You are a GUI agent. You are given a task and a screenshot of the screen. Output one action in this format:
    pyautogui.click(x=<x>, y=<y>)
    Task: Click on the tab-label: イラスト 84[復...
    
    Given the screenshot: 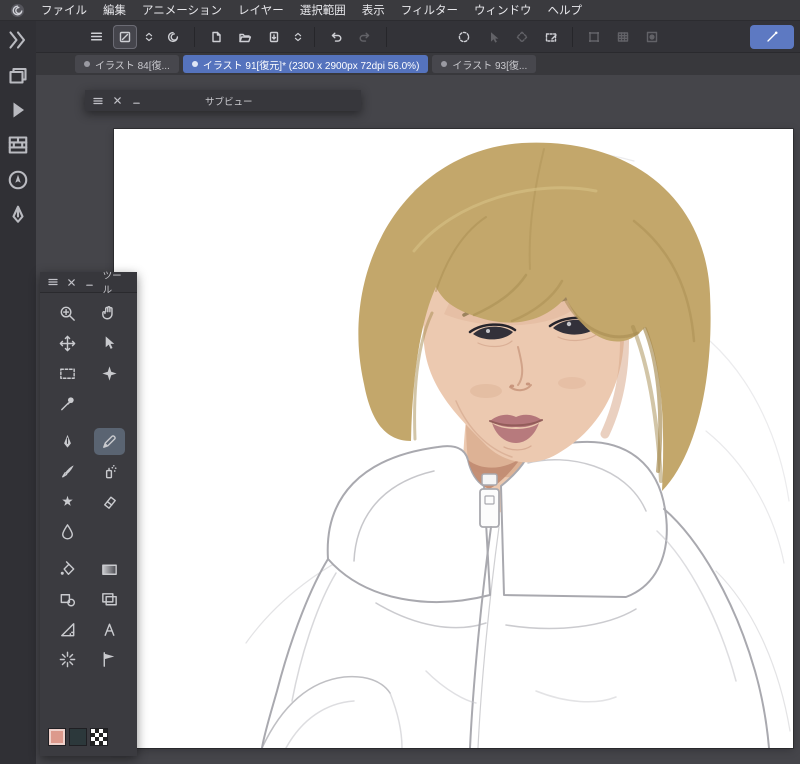 What is the action you would take?
    pyautogui.click(x=132, y=66)
    